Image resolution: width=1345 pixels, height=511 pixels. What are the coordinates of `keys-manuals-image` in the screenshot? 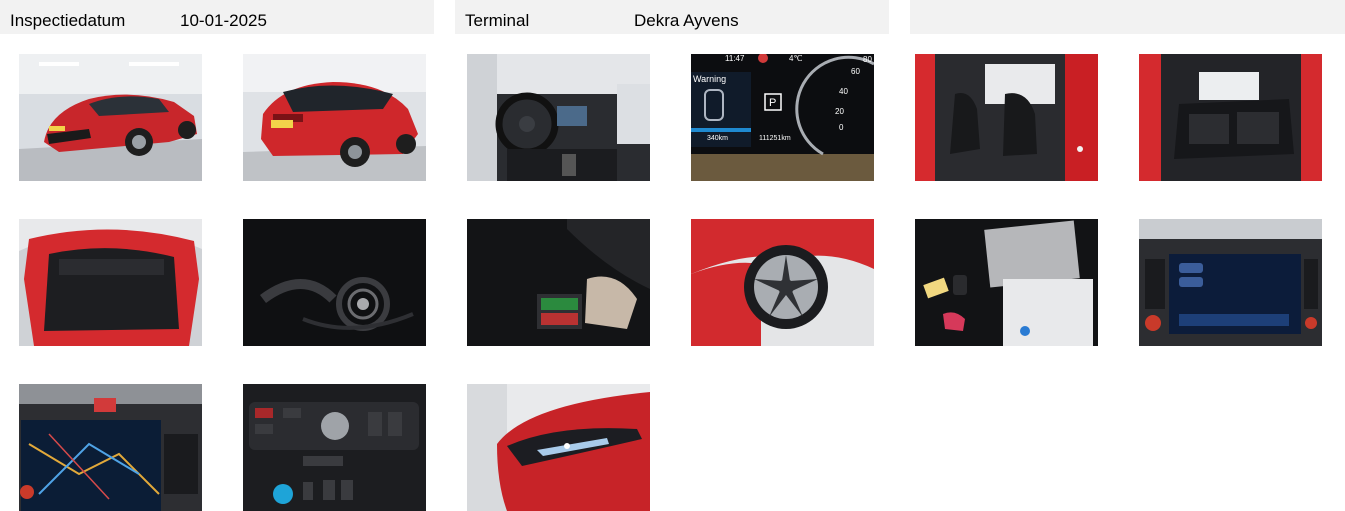 It's located at (1006, 282).